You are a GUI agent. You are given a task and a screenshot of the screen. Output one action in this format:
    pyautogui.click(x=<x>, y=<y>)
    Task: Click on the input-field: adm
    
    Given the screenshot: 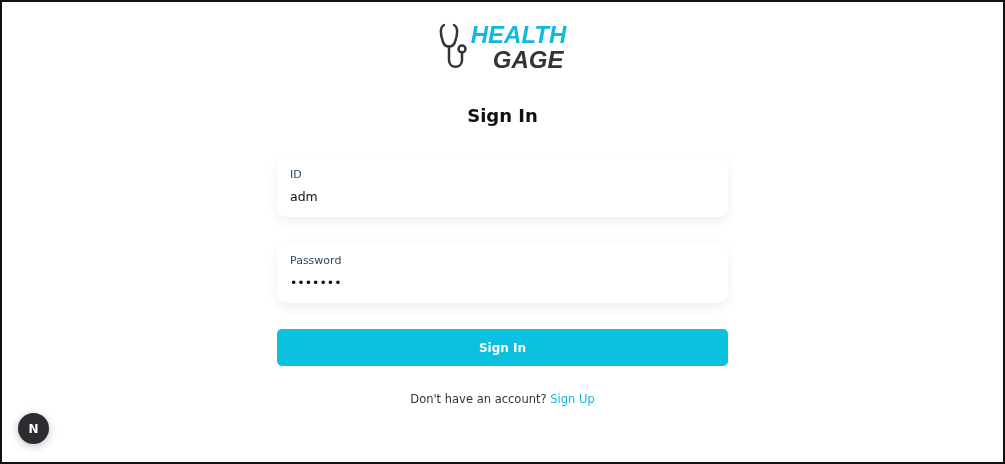 What is the action you would take?
    pyautogui.click(x=502, y=197)
    